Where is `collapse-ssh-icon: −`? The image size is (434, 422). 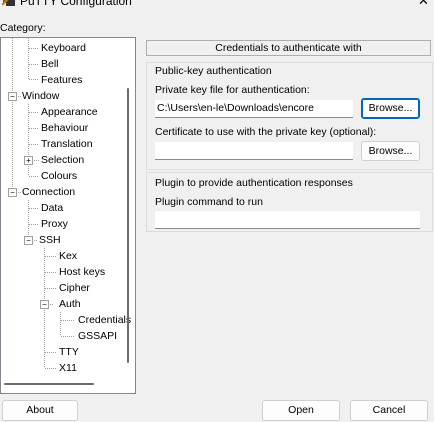
collapse-ssh-icon: − is located at coordinates (28, 240).